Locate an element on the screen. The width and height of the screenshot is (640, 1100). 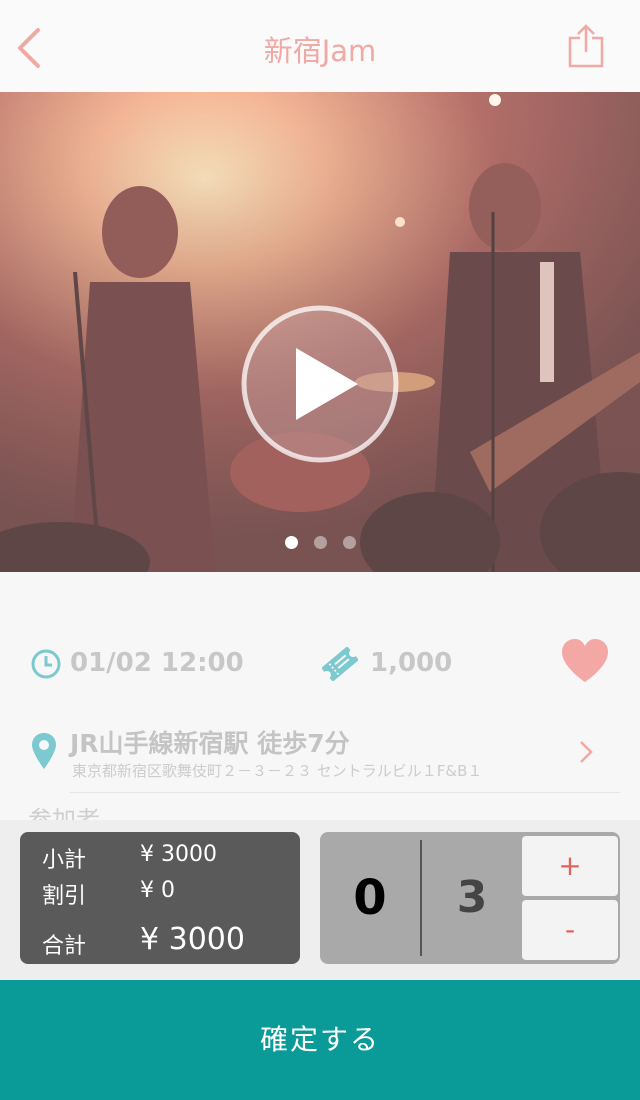
decrement-button: - is located at coordinates (570, 930).